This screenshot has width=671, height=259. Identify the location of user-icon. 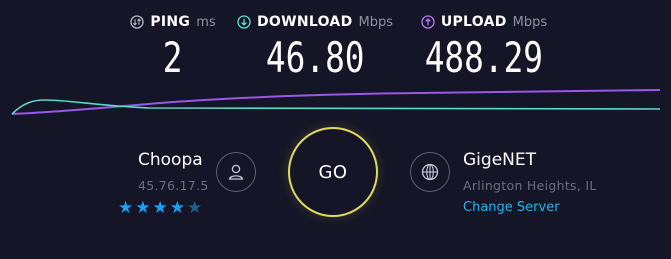
(236, 172).